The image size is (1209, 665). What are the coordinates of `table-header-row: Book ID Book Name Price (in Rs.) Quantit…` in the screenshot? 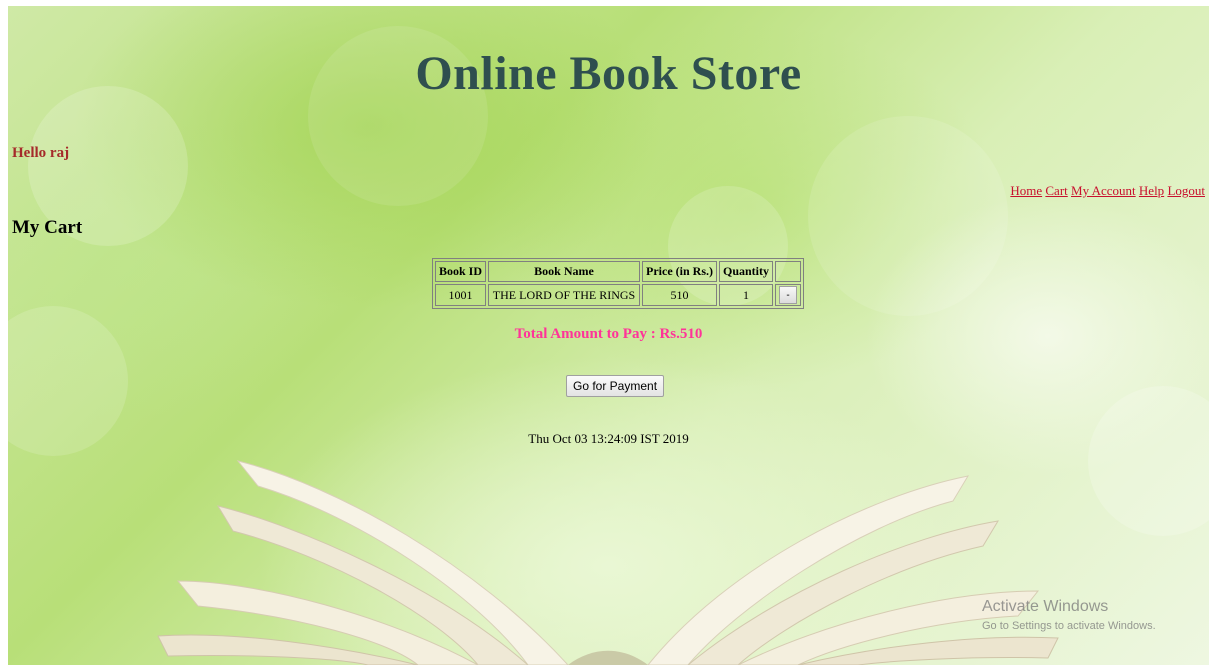 It's located at (618, 271).